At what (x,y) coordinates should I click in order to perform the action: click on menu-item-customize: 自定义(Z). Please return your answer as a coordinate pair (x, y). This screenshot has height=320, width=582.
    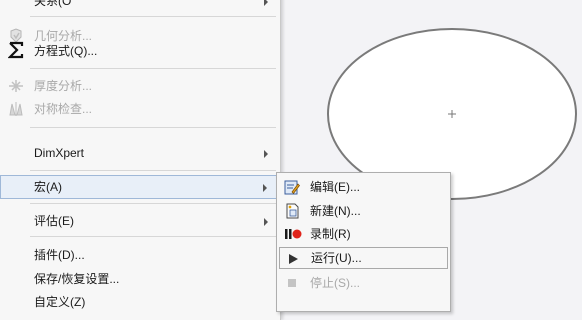
    Looking at the image, I should click on (140, 302).